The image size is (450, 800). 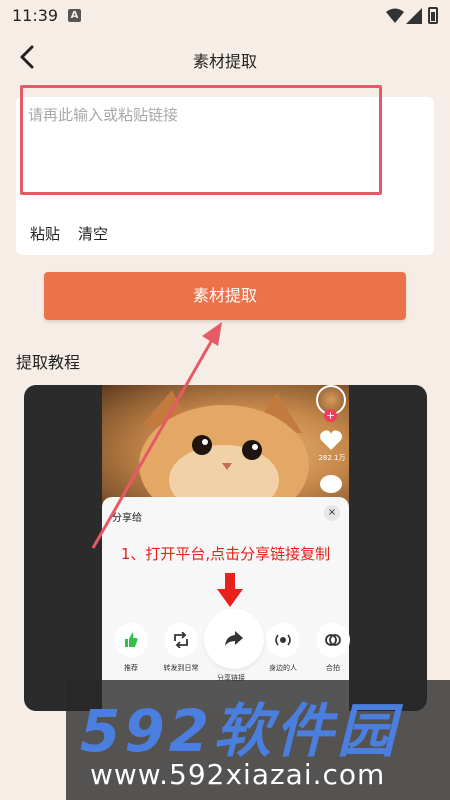 I want to click on share-item-recommend: 推荐, so click(x=131, y=648).